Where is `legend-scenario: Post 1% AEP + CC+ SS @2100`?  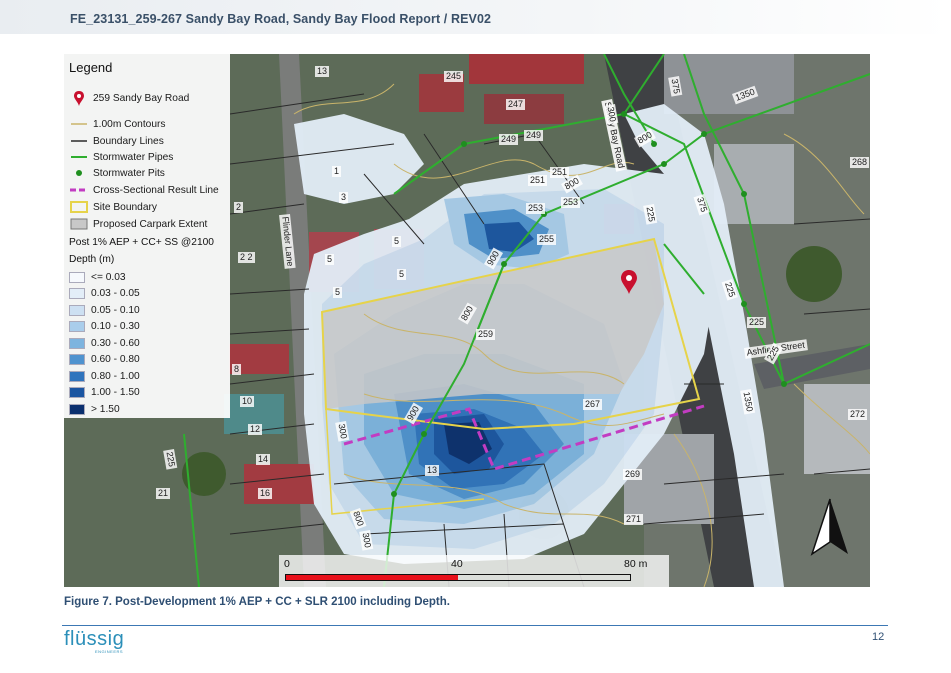 legend-scenario: Post 1% AEP + CC+ SS @2100 is located at coordinates (141, 242).